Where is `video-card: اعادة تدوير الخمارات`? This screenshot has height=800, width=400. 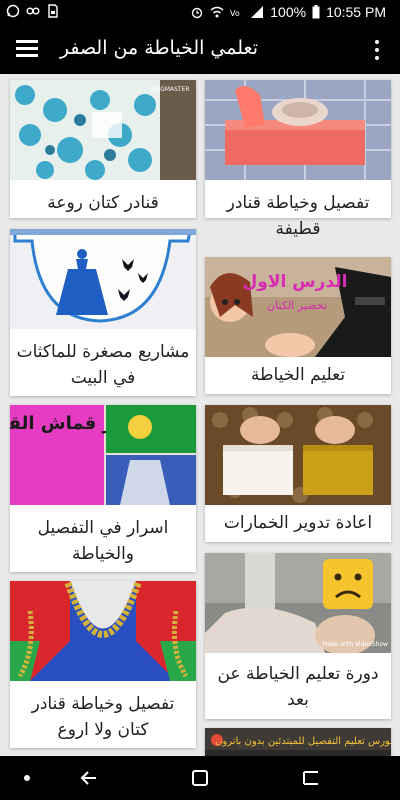 video-card: اعادة تدوير الخمارات is located at coordinates (298, 473).